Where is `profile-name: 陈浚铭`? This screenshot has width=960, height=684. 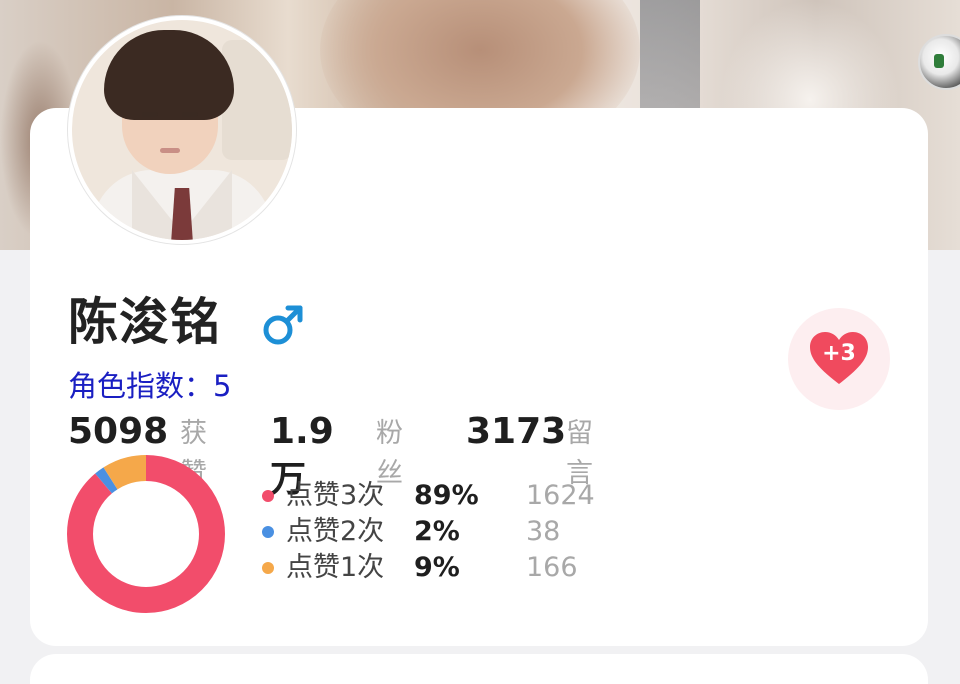
profile-name: 陈浚铭 is located at coordinates (144, 322).